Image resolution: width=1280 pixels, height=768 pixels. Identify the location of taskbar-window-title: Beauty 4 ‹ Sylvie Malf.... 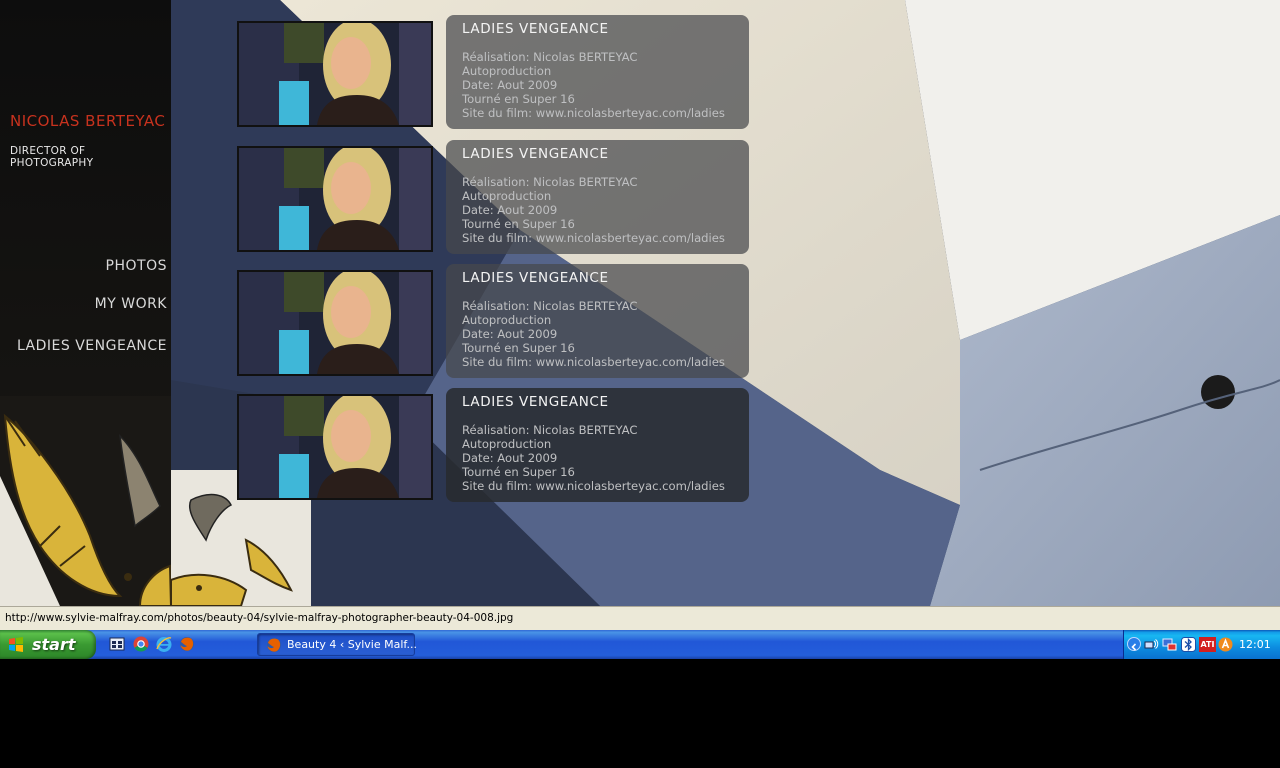
(352, 644).